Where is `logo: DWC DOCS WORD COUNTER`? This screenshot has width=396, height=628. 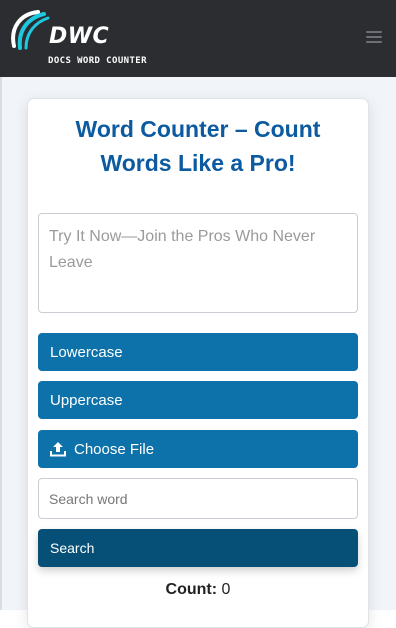
logo: DWC DOCS WORD COUNTER is located at coordinates (83, 38).